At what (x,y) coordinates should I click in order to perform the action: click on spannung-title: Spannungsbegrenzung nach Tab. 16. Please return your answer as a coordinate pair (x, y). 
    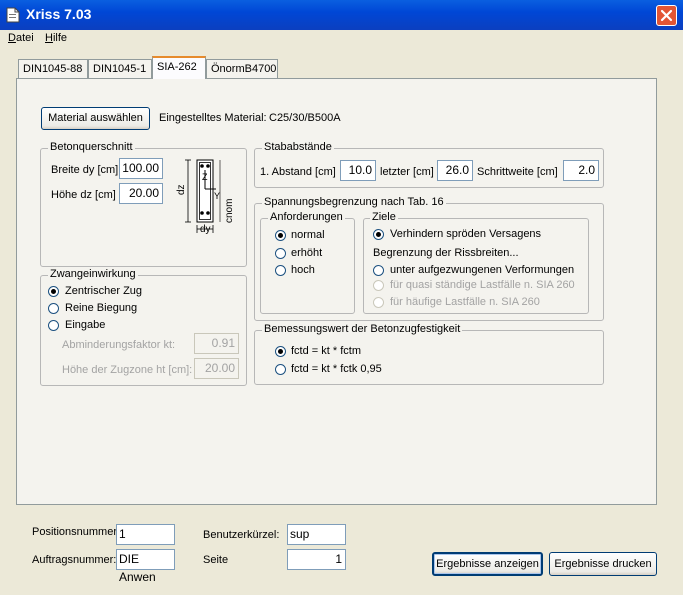
    Looking at the image, I should click on (354, 202).